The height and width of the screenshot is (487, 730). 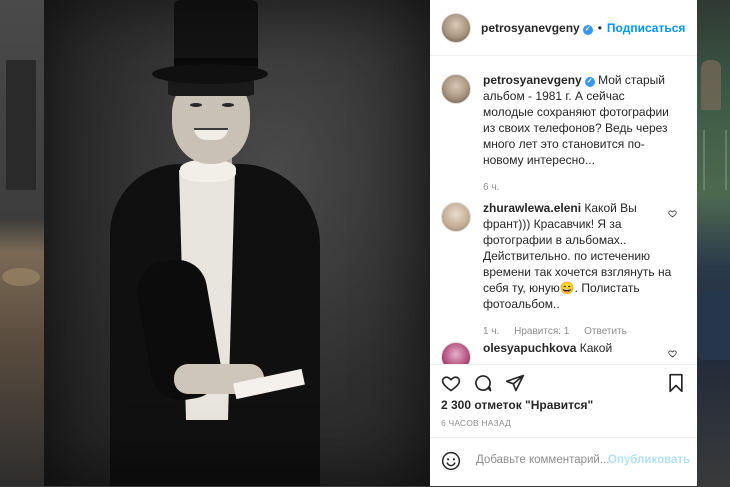 I want to click on author-username: petrosyanevgeny ✓, so click(x=537, y=28).